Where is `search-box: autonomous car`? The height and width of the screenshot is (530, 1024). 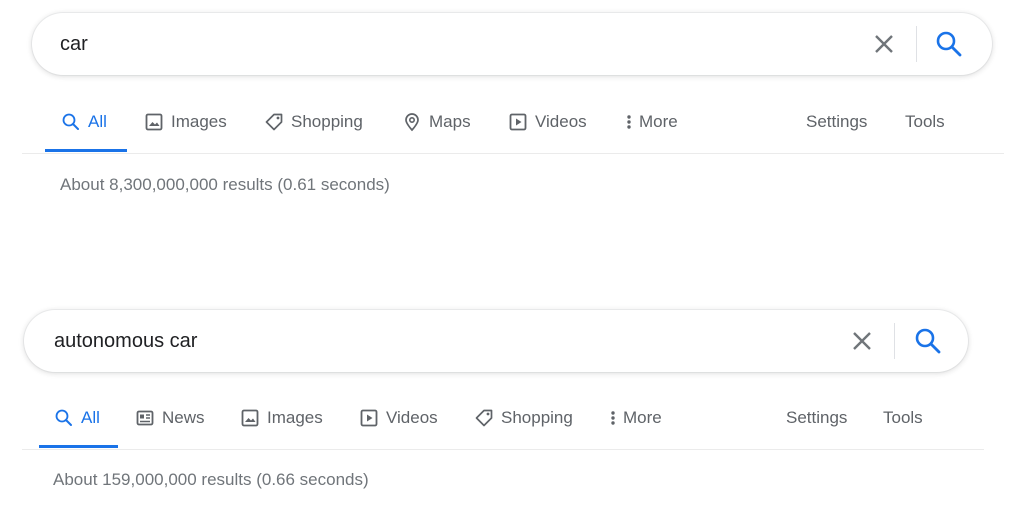
search-box: autonomous car is located at coordinates (496, 341).